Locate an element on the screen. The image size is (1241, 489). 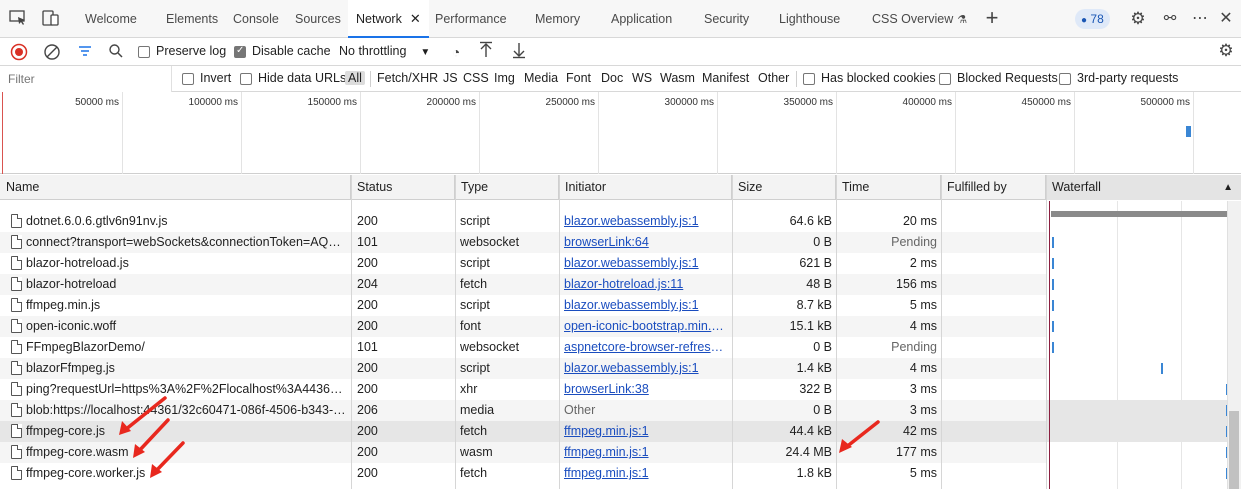
arrow-core-wasm is located at coordinates (153, 436).